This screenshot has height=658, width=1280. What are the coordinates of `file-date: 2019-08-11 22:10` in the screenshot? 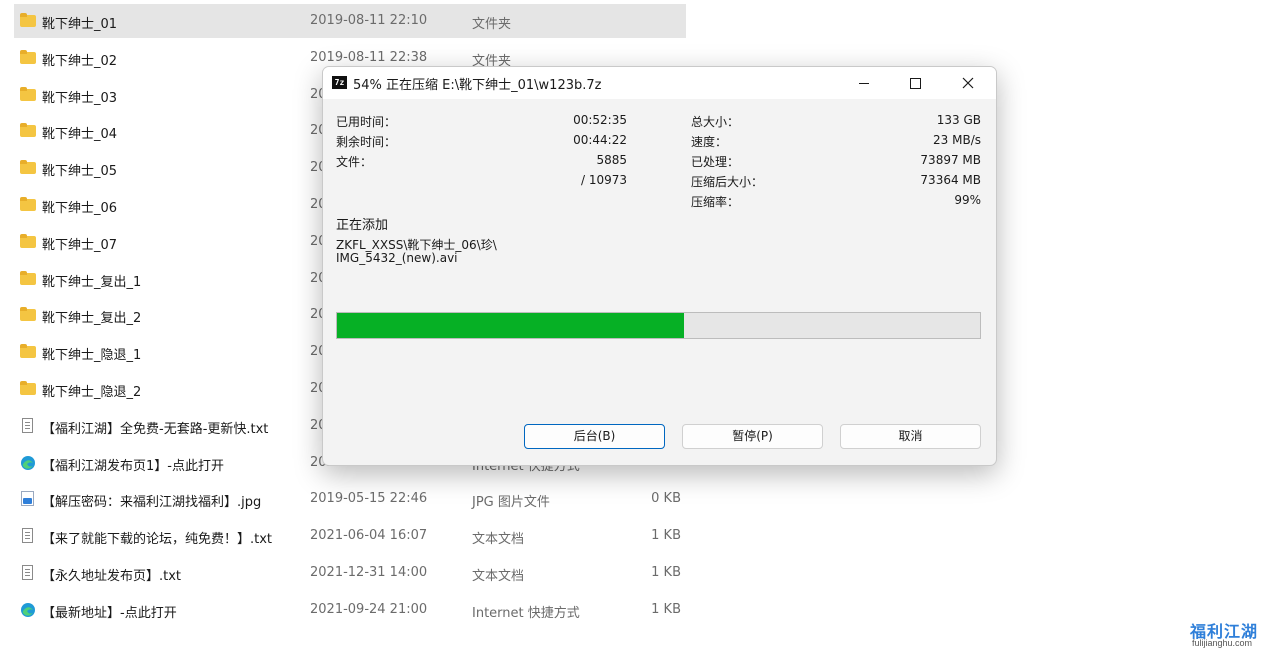 It's located at (369, 20).